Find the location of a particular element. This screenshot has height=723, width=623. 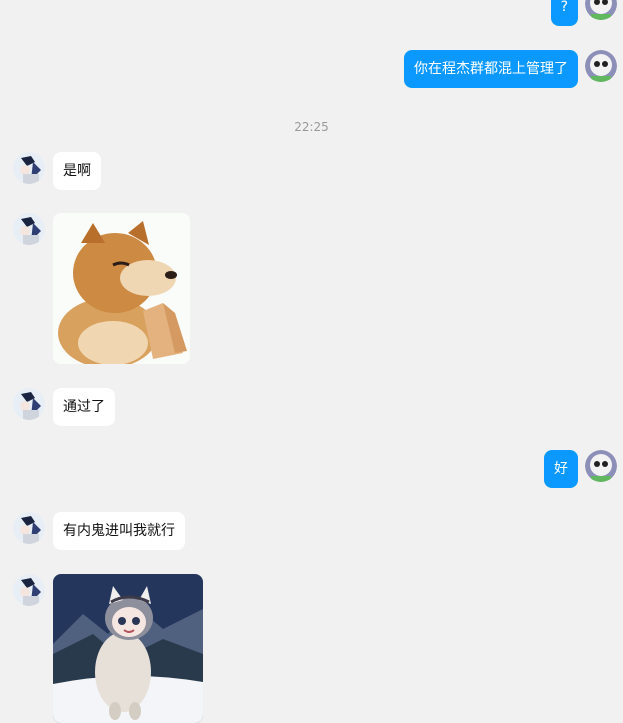

message-bubble-outgoing: 好 is located at coordinates (561, 469).